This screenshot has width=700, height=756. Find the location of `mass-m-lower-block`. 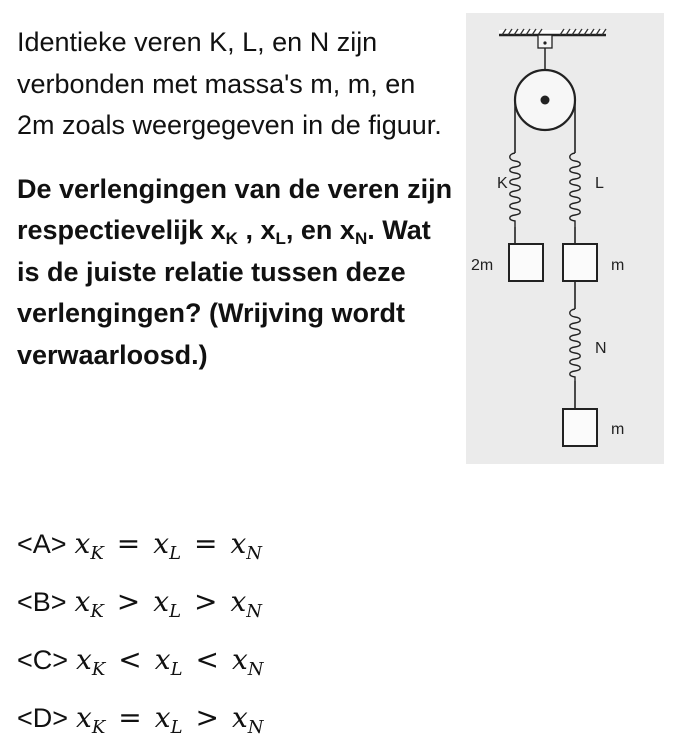

mass-m-lower-block is located at coordinates (580, 427).